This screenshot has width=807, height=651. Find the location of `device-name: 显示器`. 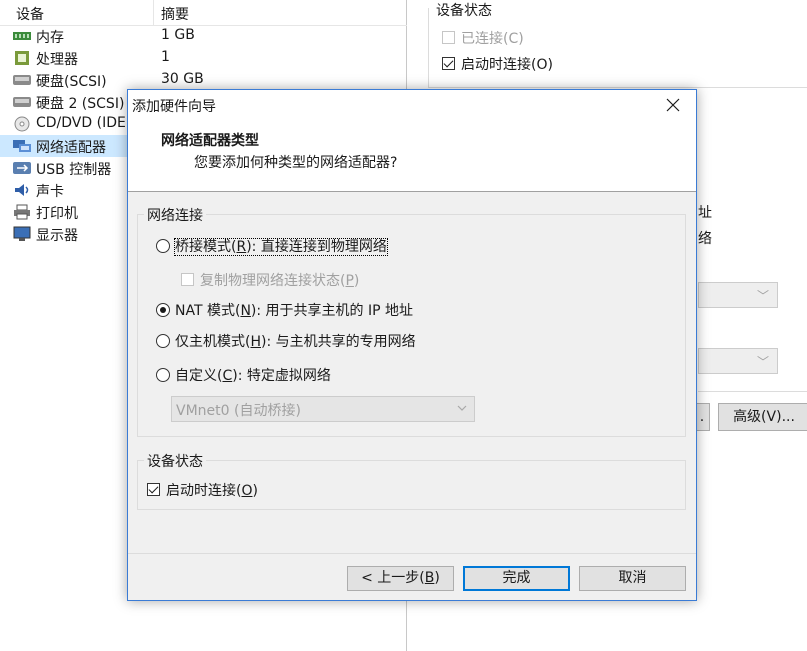

device-name: 显示器 is located at coordinates (57, 236).